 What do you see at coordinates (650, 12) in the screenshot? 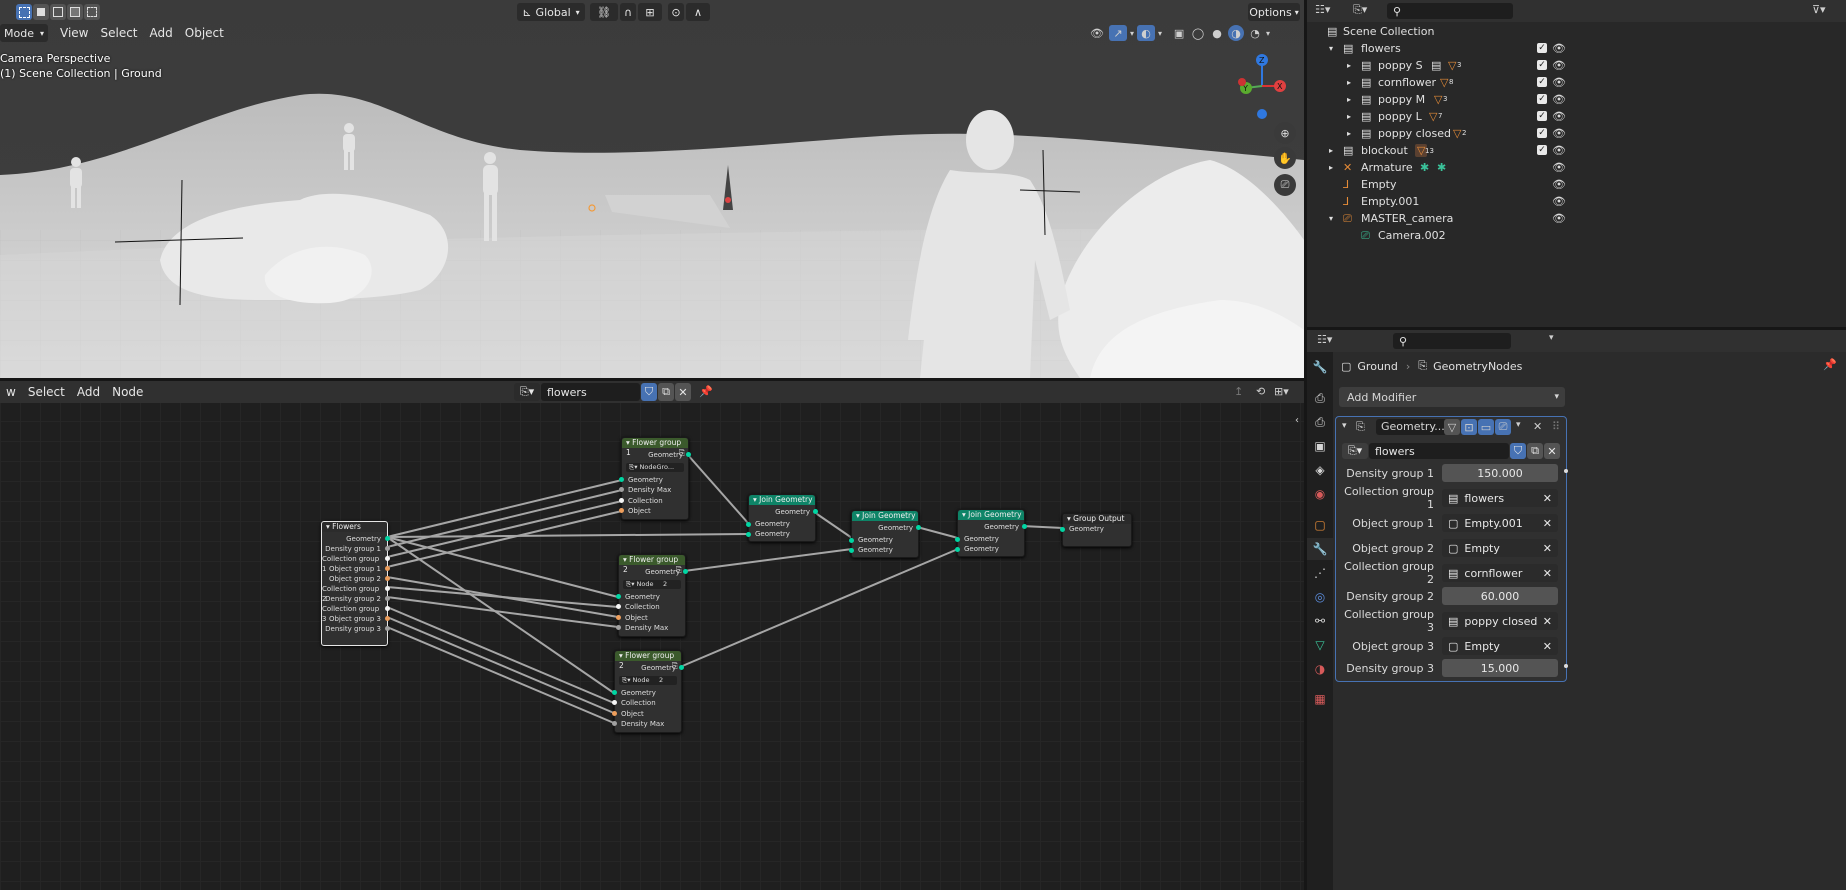
I see `snap-target-dropdown: ⊞` at bounding box center [650, 12].